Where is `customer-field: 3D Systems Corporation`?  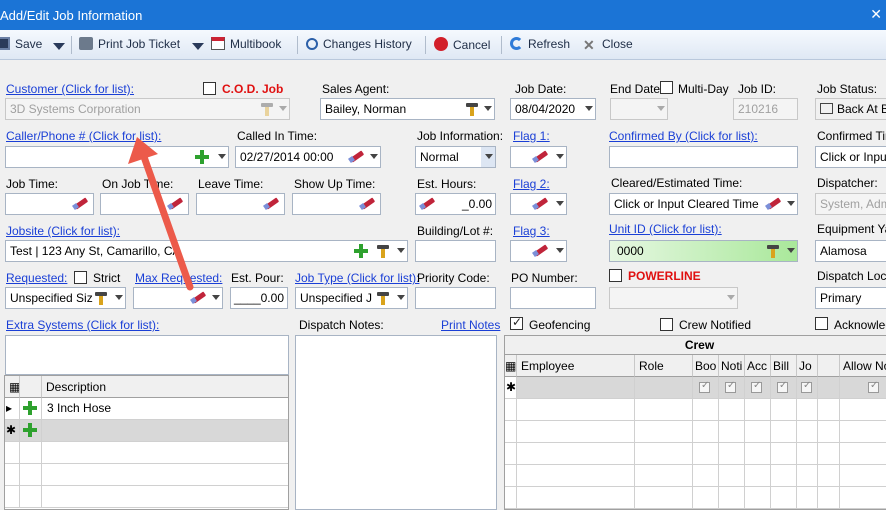 customer-field: 3D Systems Corporation is located at coordinates (147, 109).